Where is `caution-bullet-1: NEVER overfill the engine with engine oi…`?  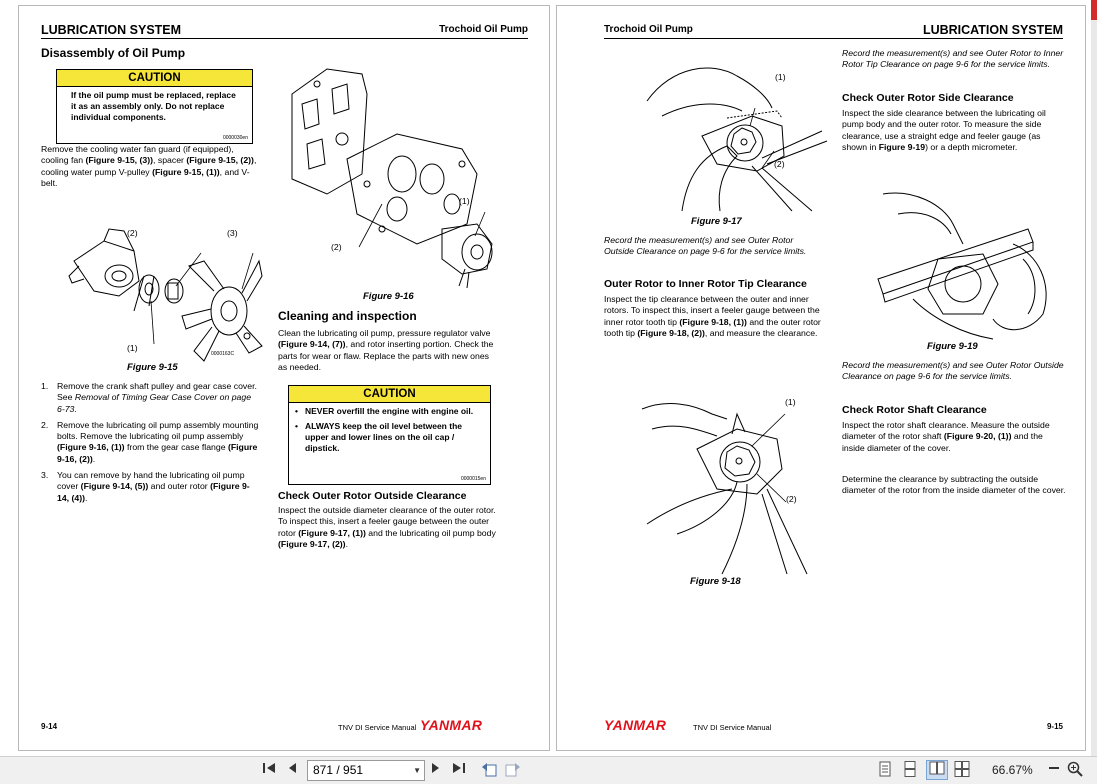
caution-bullet-1: NEVER overfill the engine with engine oi… is located at coordinates (389, 411).